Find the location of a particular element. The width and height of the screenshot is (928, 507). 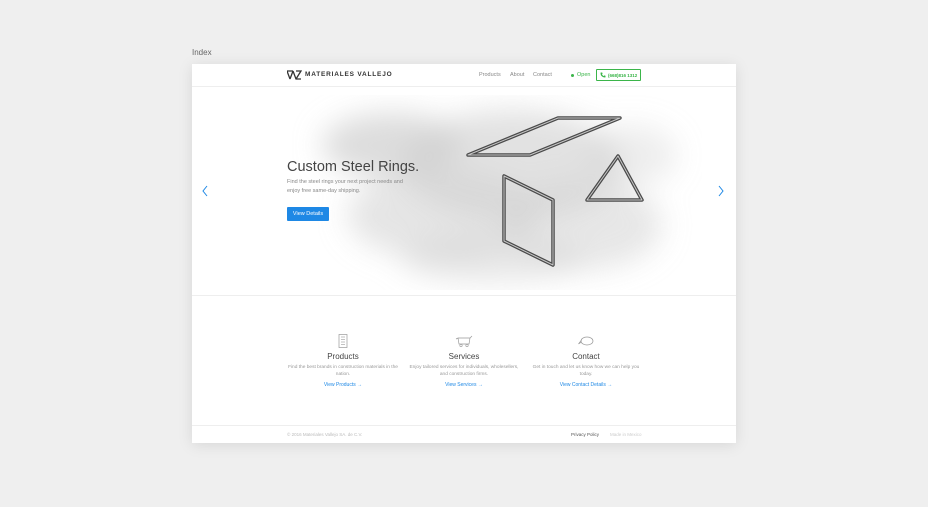

nav-contact: Contact is located at coordinates (542, 75).